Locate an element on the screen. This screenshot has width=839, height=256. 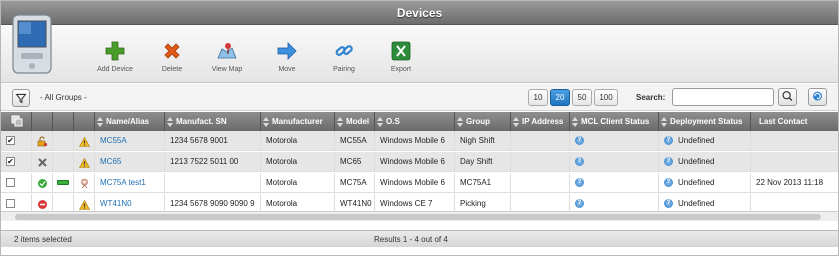
search-icon is located at coordinates (787, 96).